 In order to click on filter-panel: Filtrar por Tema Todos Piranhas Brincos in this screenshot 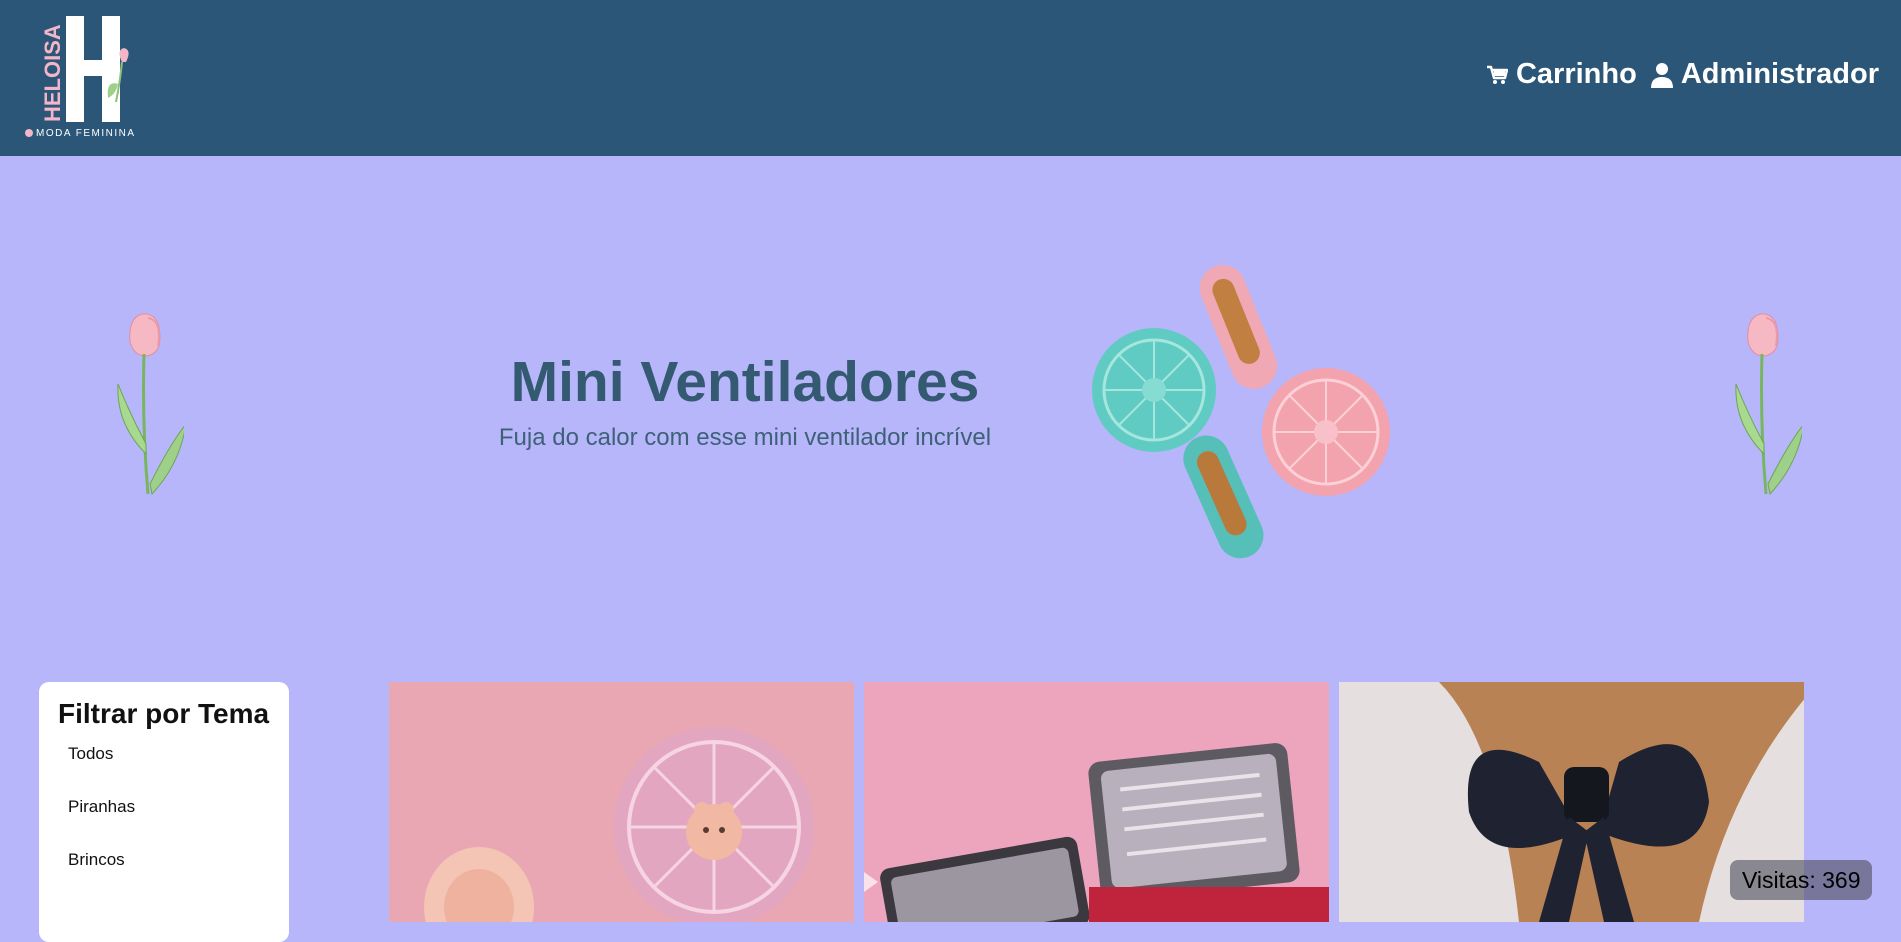, I will do `click(164, 812)`.